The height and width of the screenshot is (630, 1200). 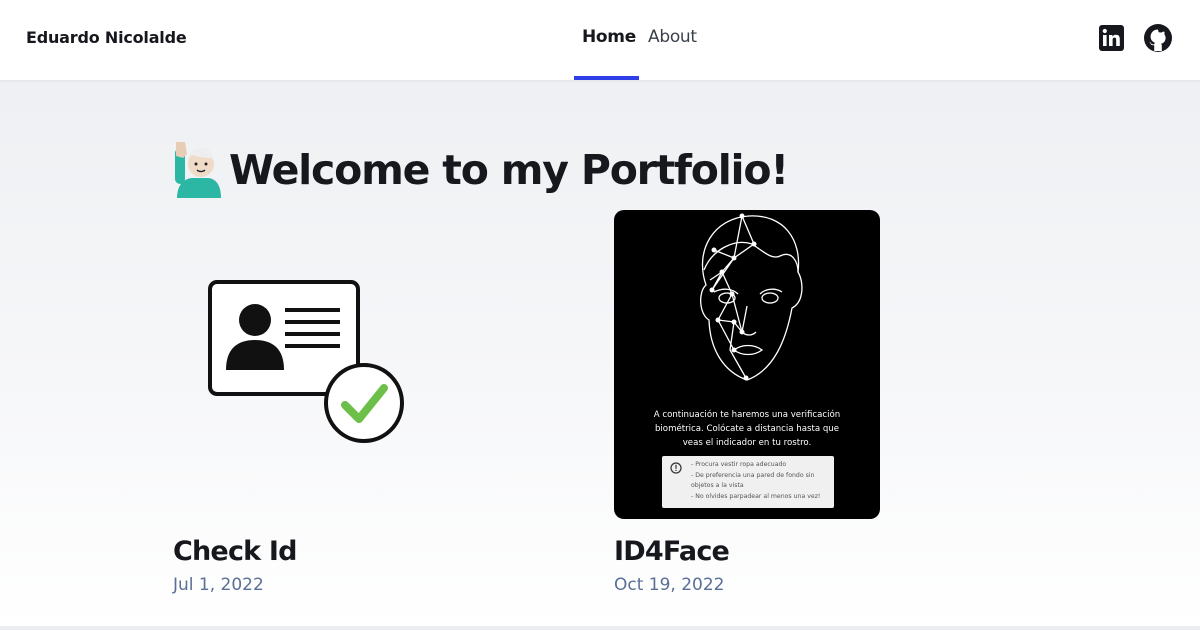 What do you see at coordinates (672, 37) in the screenshot?
I see `nav-link-about: About` at bounding box center [672, 37].